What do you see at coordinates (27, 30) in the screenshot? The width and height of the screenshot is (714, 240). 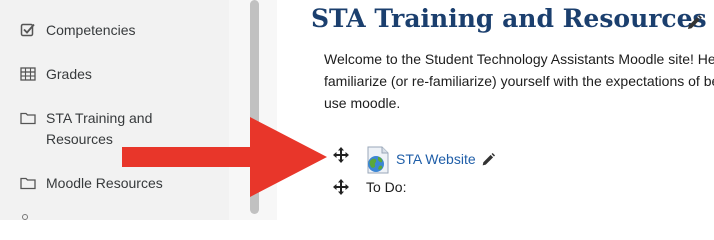 I see `checkbox-icon` at bounding box center [27, 30].